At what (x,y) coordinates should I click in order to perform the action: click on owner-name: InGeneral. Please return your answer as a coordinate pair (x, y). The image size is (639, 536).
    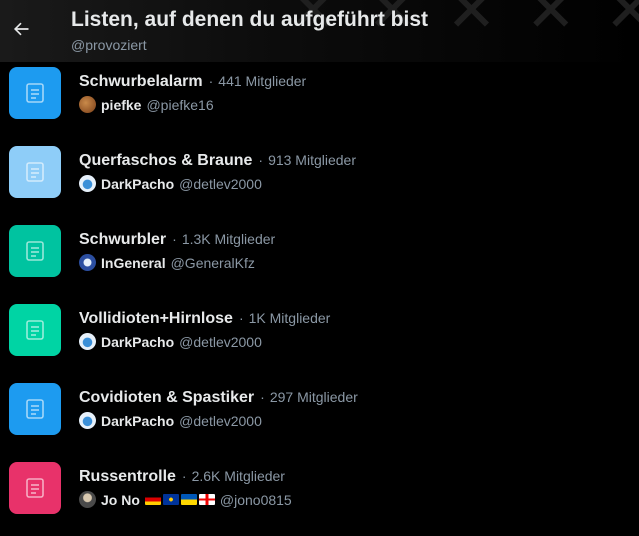
    Looking at the image, I should click on (133, 263).